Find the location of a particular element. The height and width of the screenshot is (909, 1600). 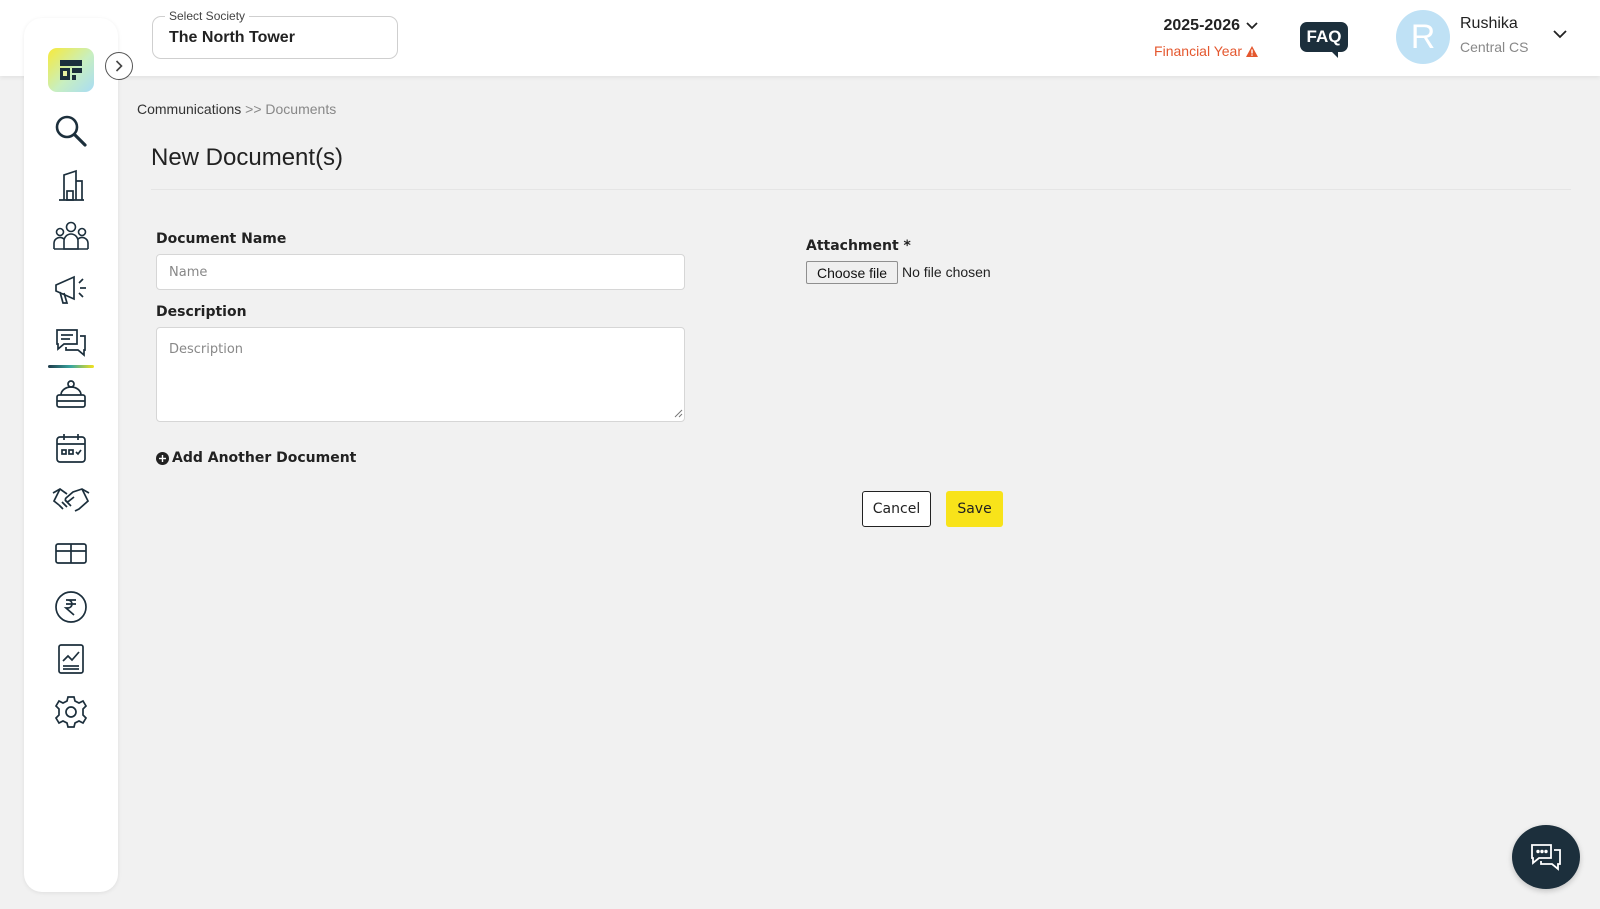

society-selector-value: The North Tower is located at coordinates (232, 37).